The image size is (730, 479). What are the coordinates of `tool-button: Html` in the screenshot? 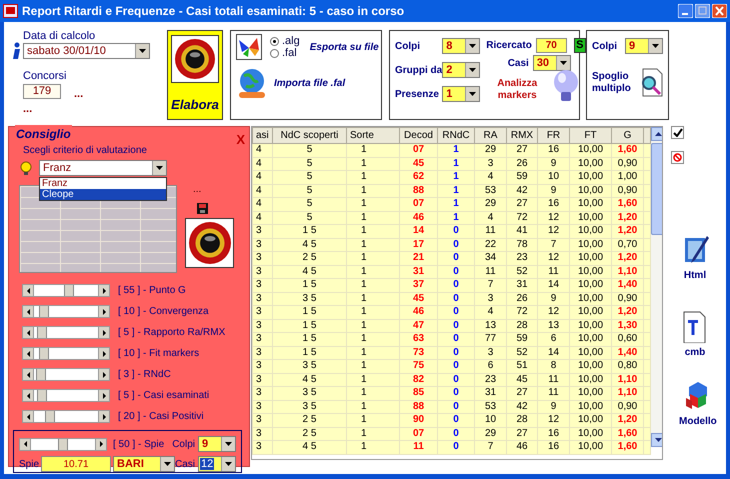 It's located at (695, 258).